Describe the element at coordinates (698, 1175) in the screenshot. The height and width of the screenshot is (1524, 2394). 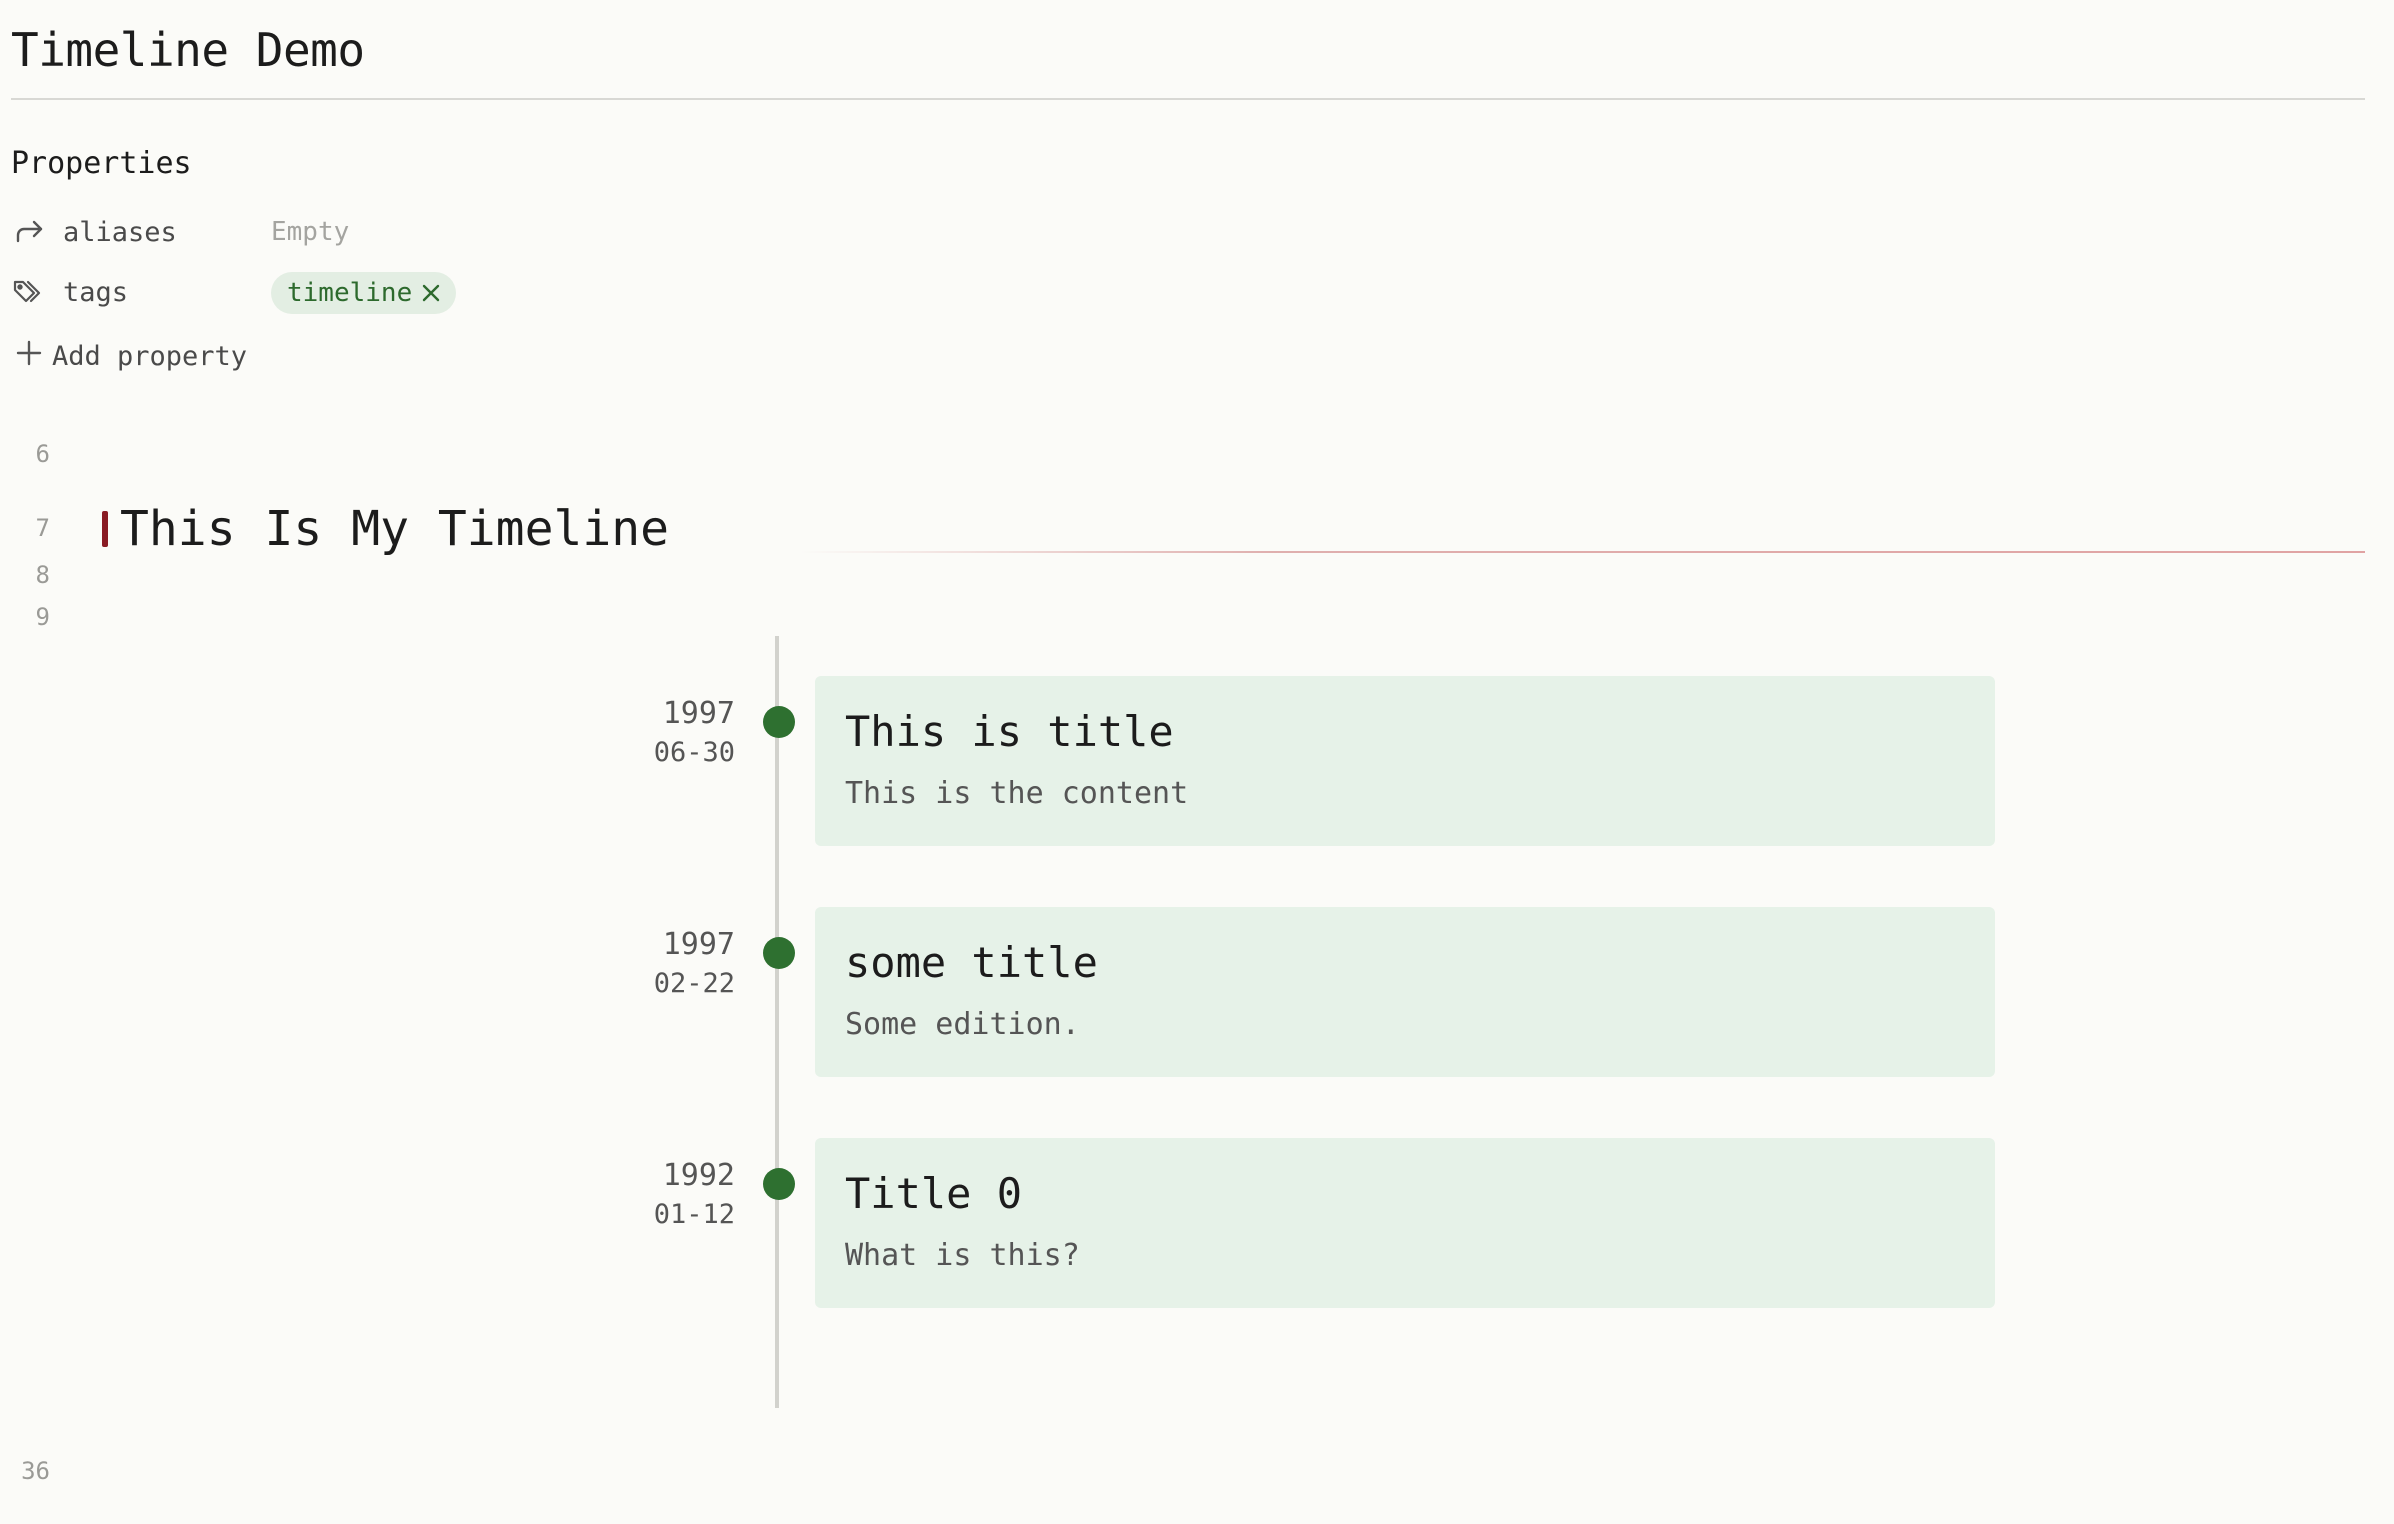
I see `event-year: 1992` at that location.